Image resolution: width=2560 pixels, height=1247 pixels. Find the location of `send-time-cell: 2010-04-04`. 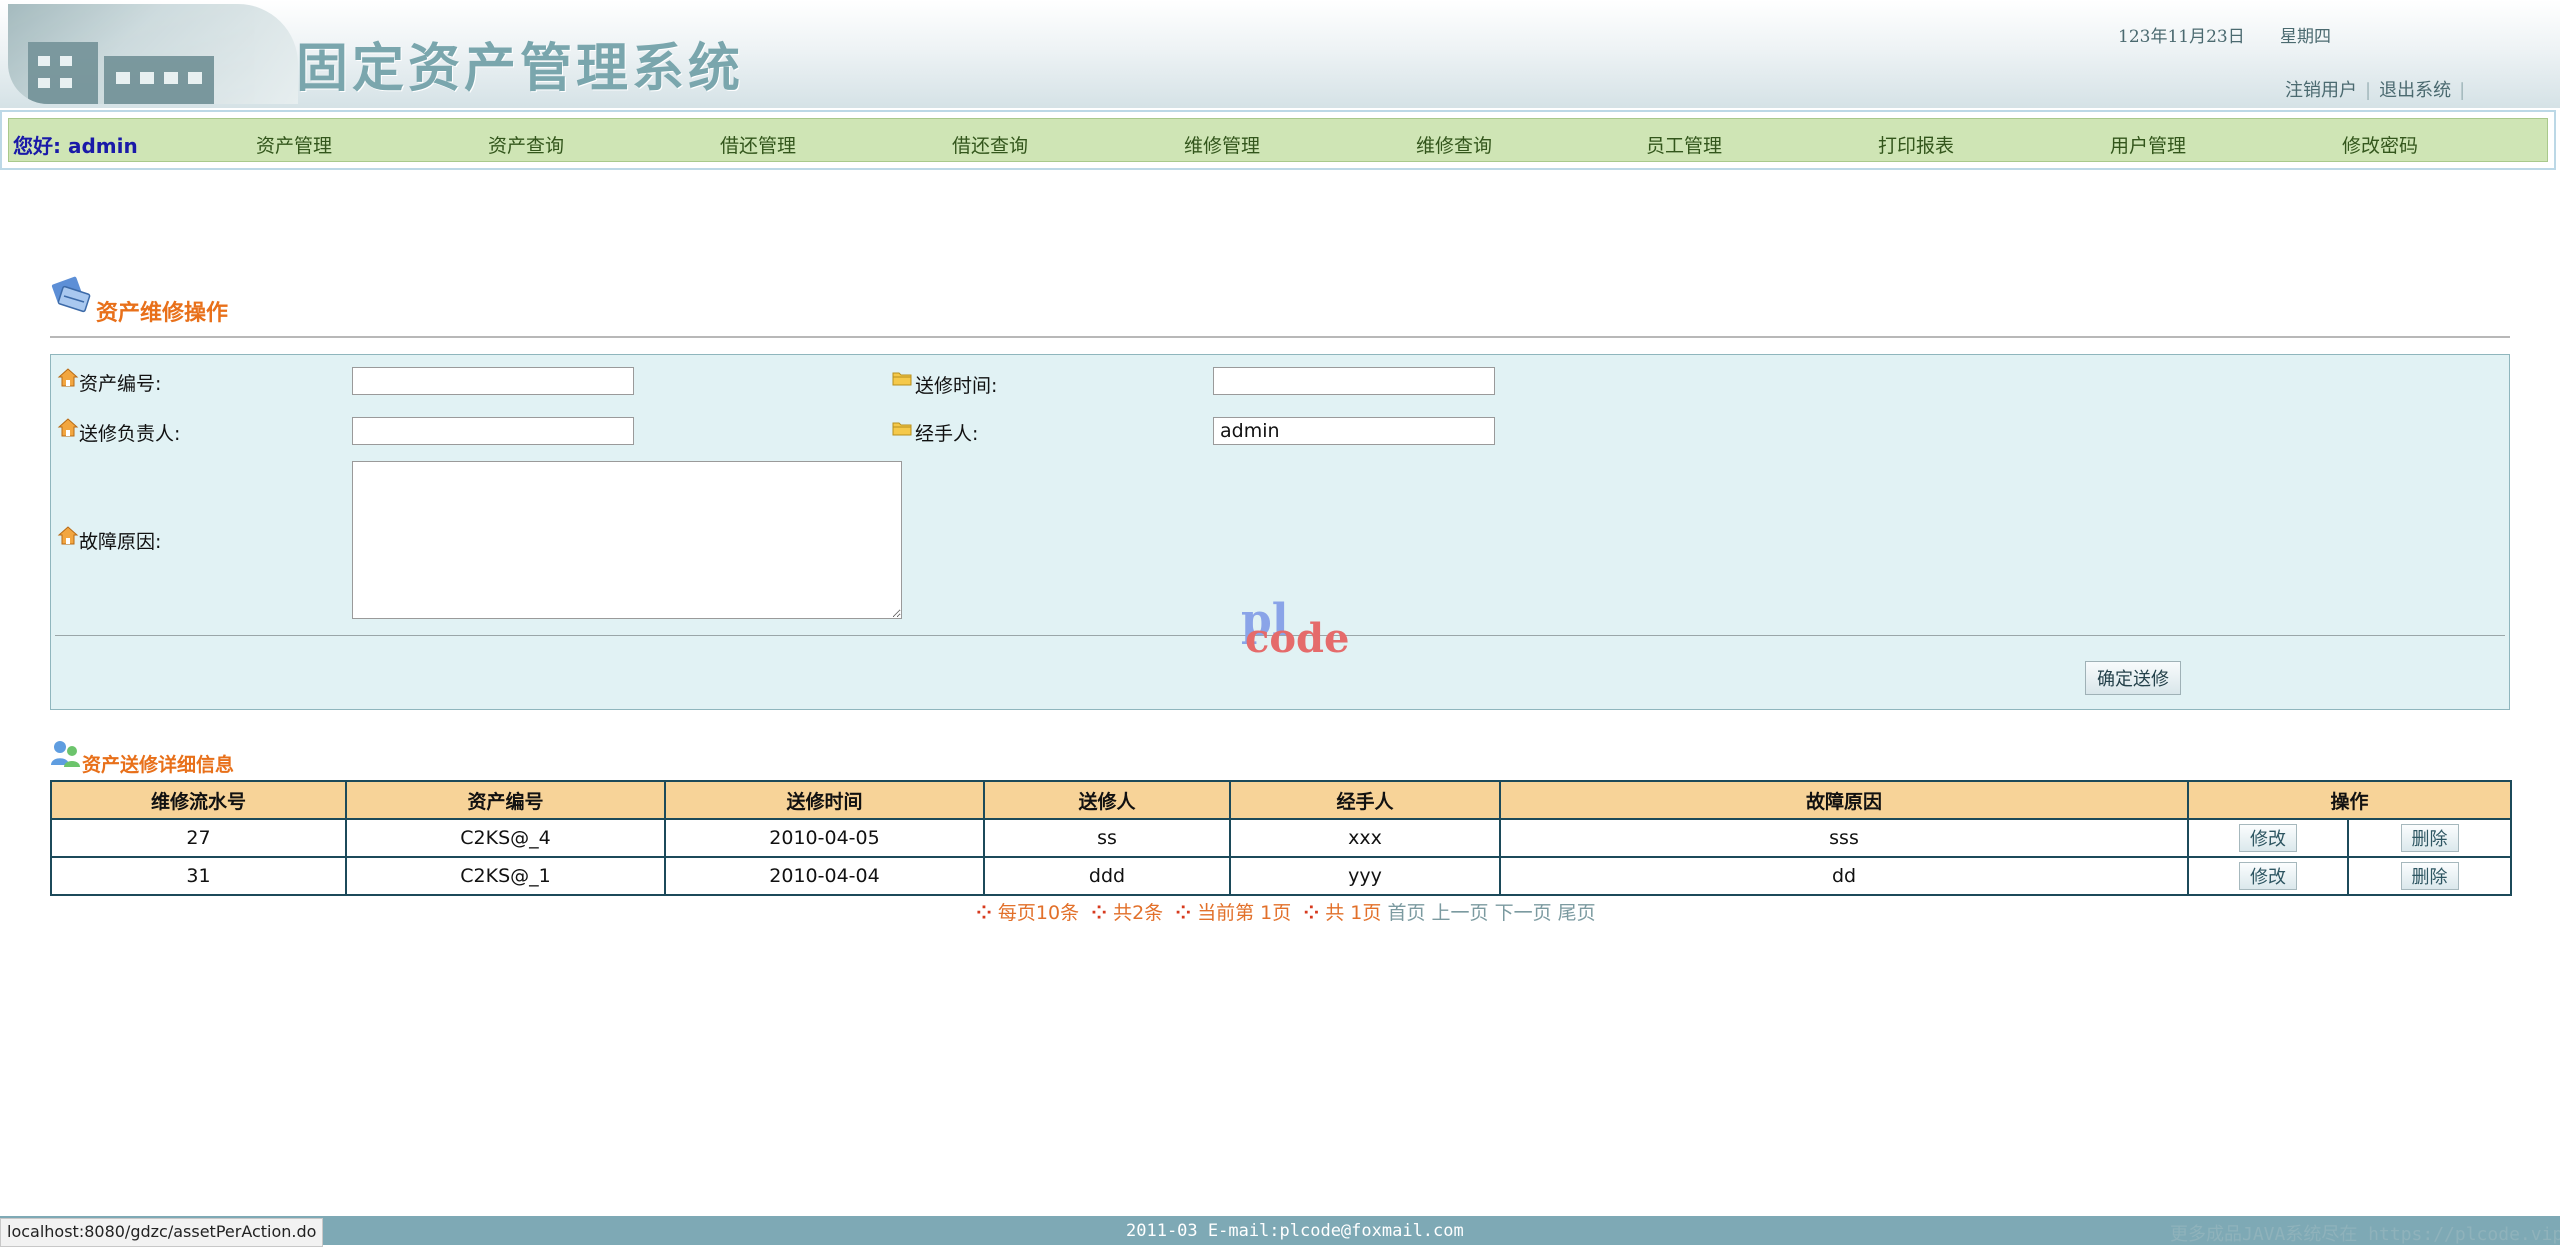

send-time-cell: 2010-04-04 is located at coordinates (824, 876).